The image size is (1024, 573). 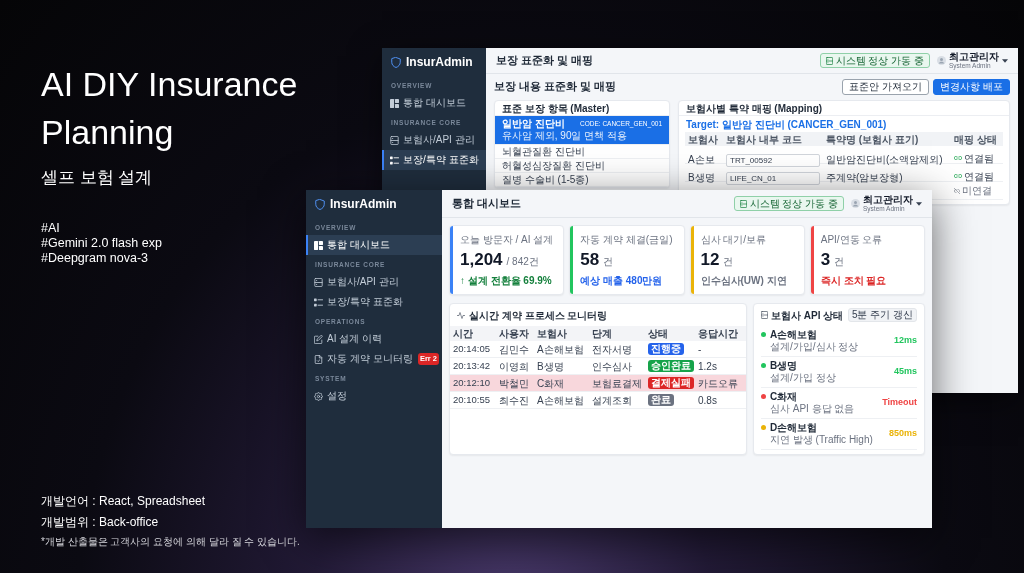 What do you see at coordinates (545, 61) in the screenshot?
I see `page-title: 보장 표준화 및 매핑` at bounding box center [545, 61].